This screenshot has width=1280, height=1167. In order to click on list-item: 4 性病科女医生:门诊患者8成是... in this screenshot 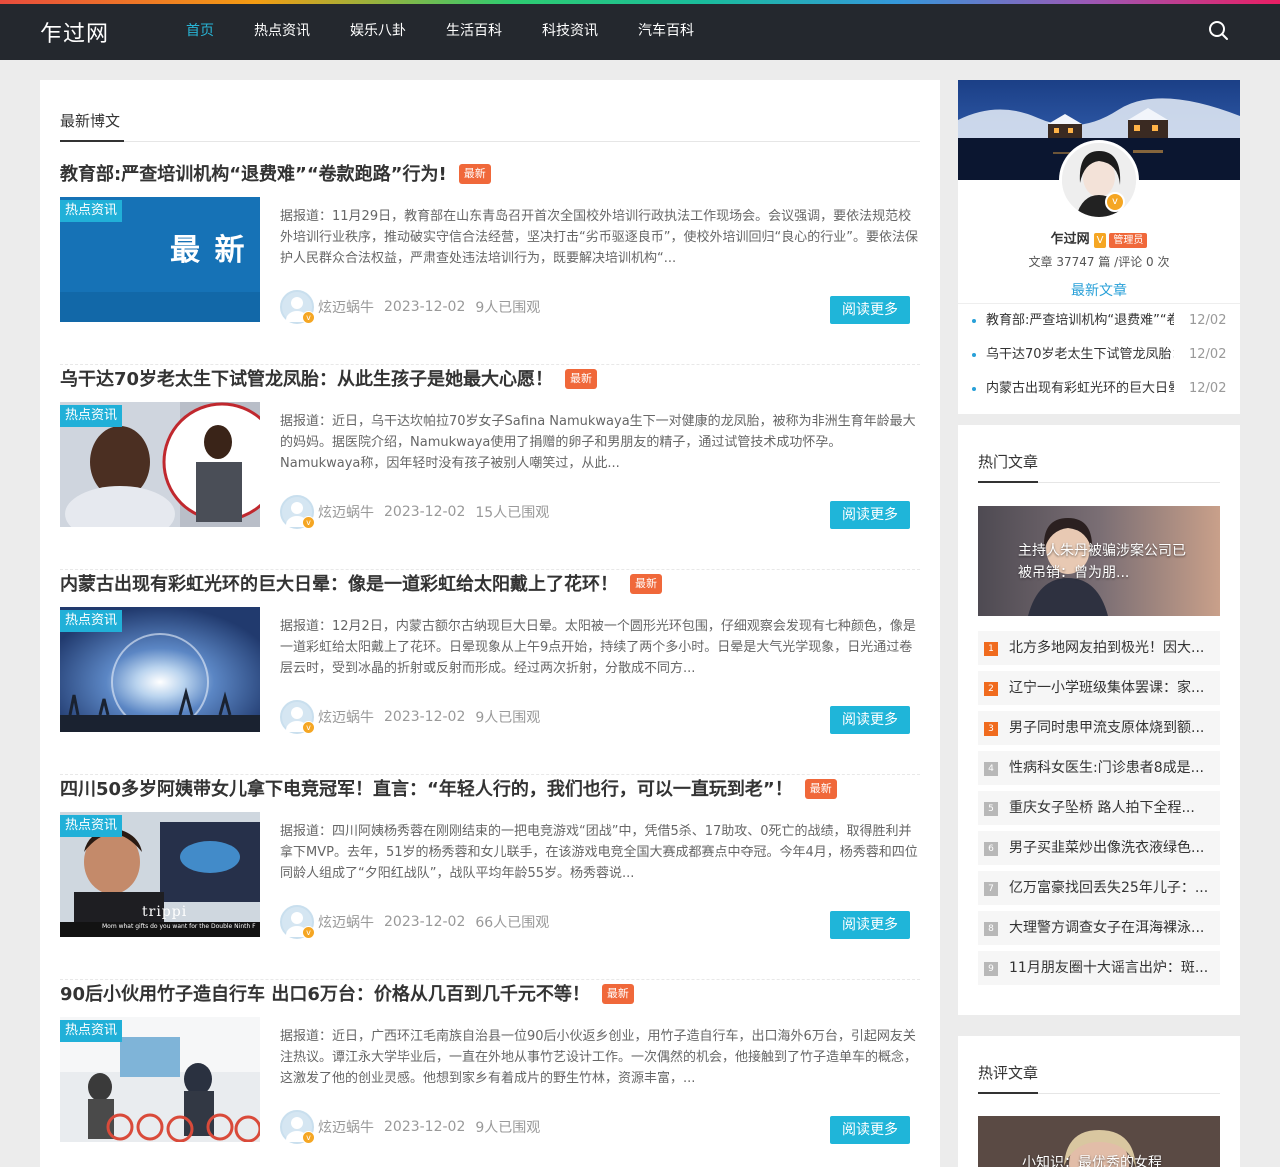, I will do `click(1099, 768)`.